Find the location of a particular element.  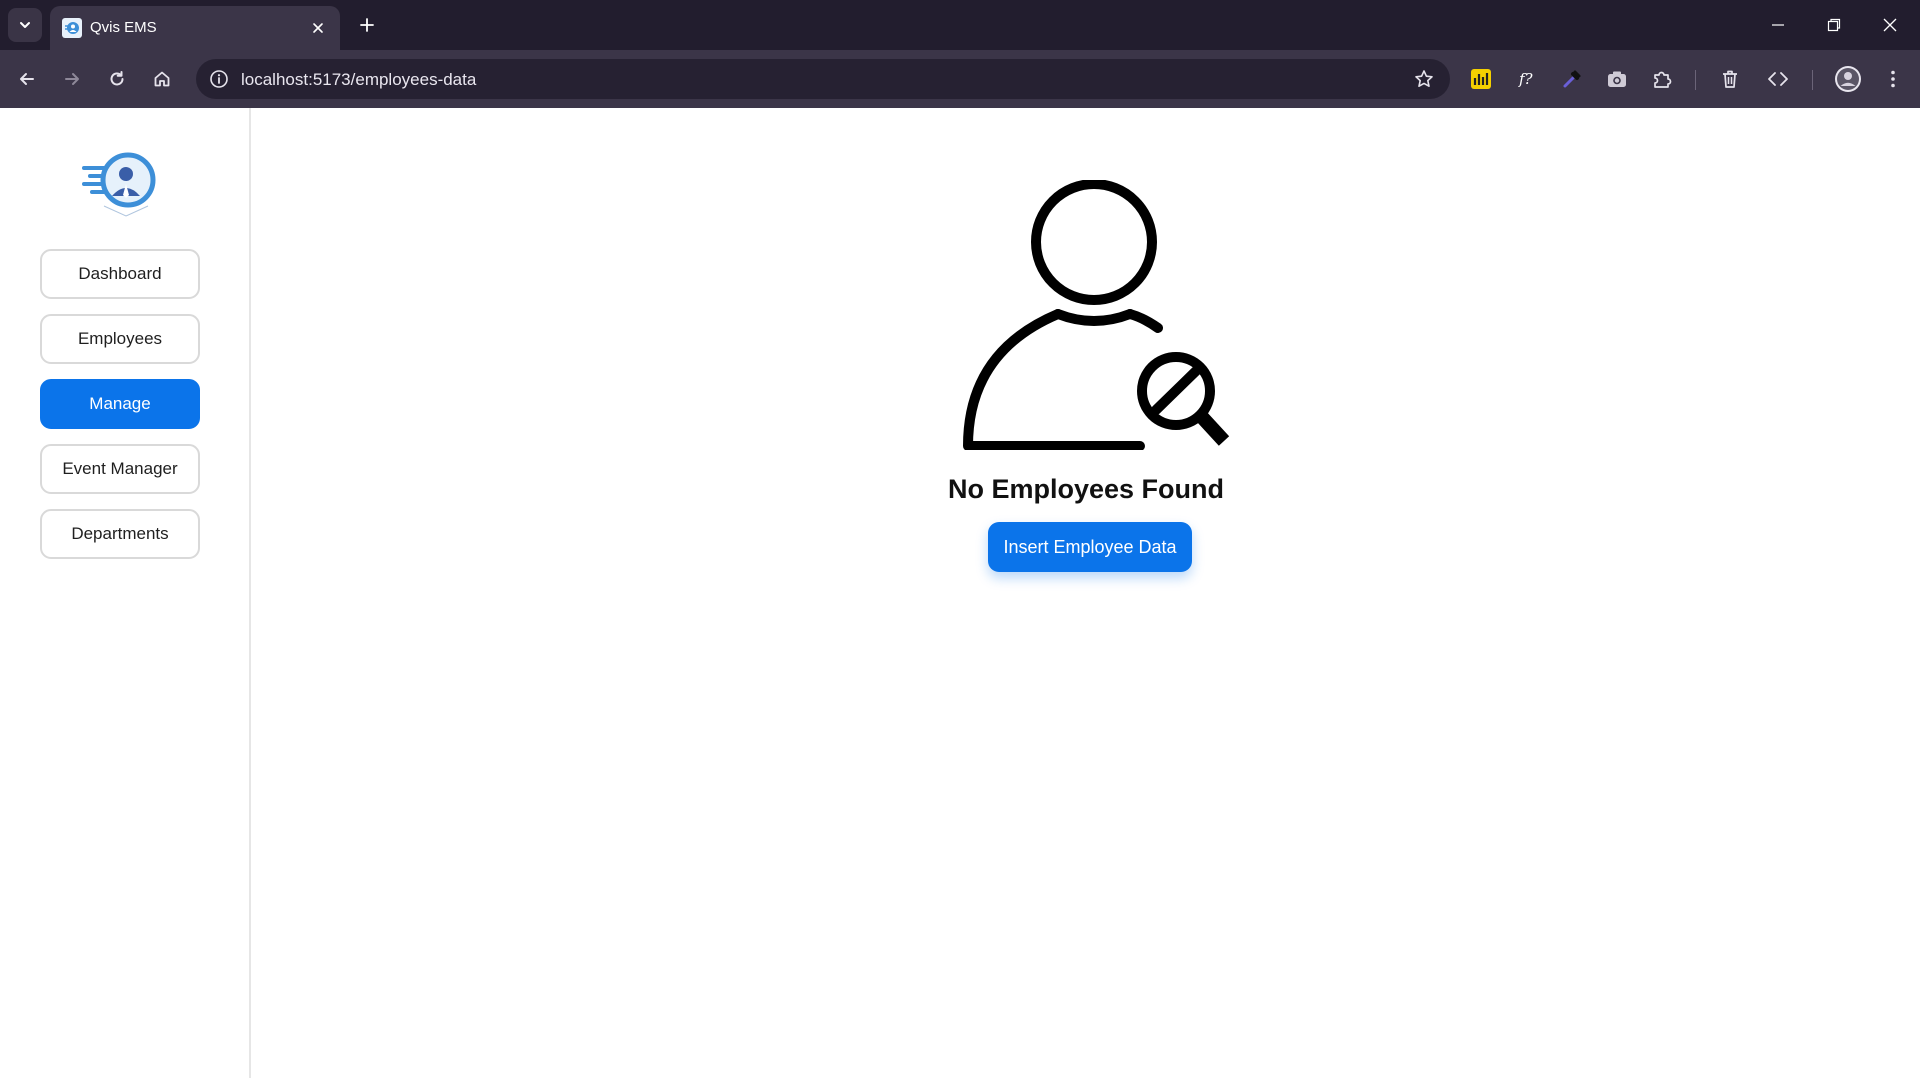

ext-font-icon: f? is located at coordinates (1527, 79).